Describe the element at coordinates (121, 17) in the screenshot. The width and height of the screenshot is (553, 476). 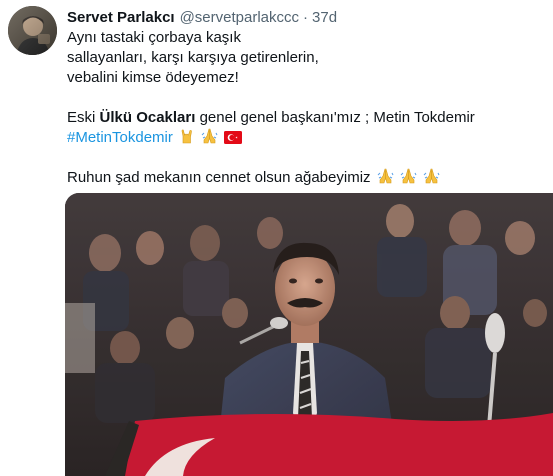
I see `author-name: Servet Parlakcı` at that location.